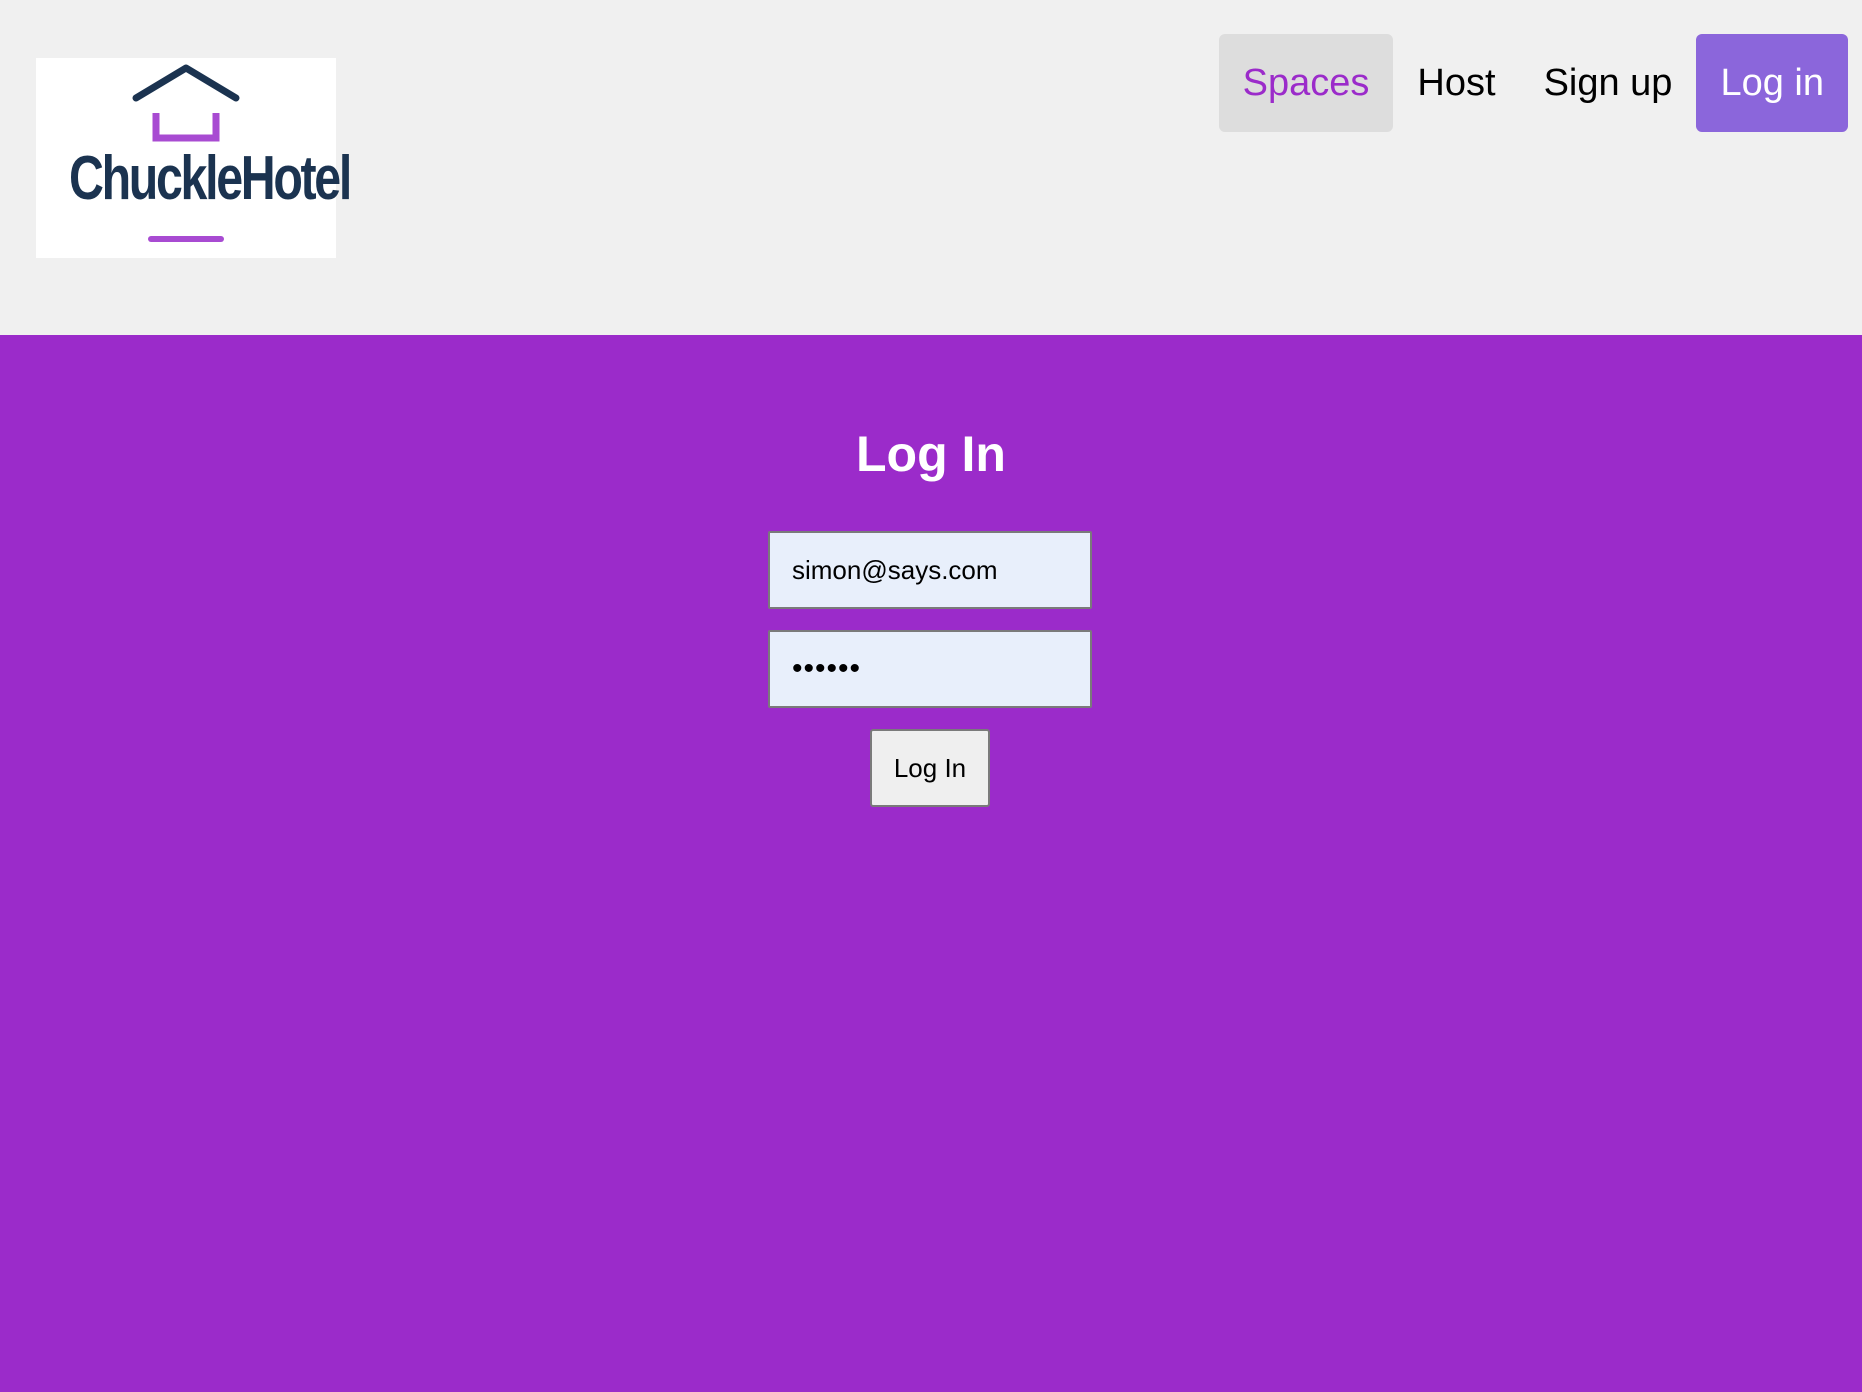 The image size is (1862, 1392). What do you see at coordinates (1456, 83) in the screenshot?
I see `nav-host-link: Host` at bounding box center [1456, 83].